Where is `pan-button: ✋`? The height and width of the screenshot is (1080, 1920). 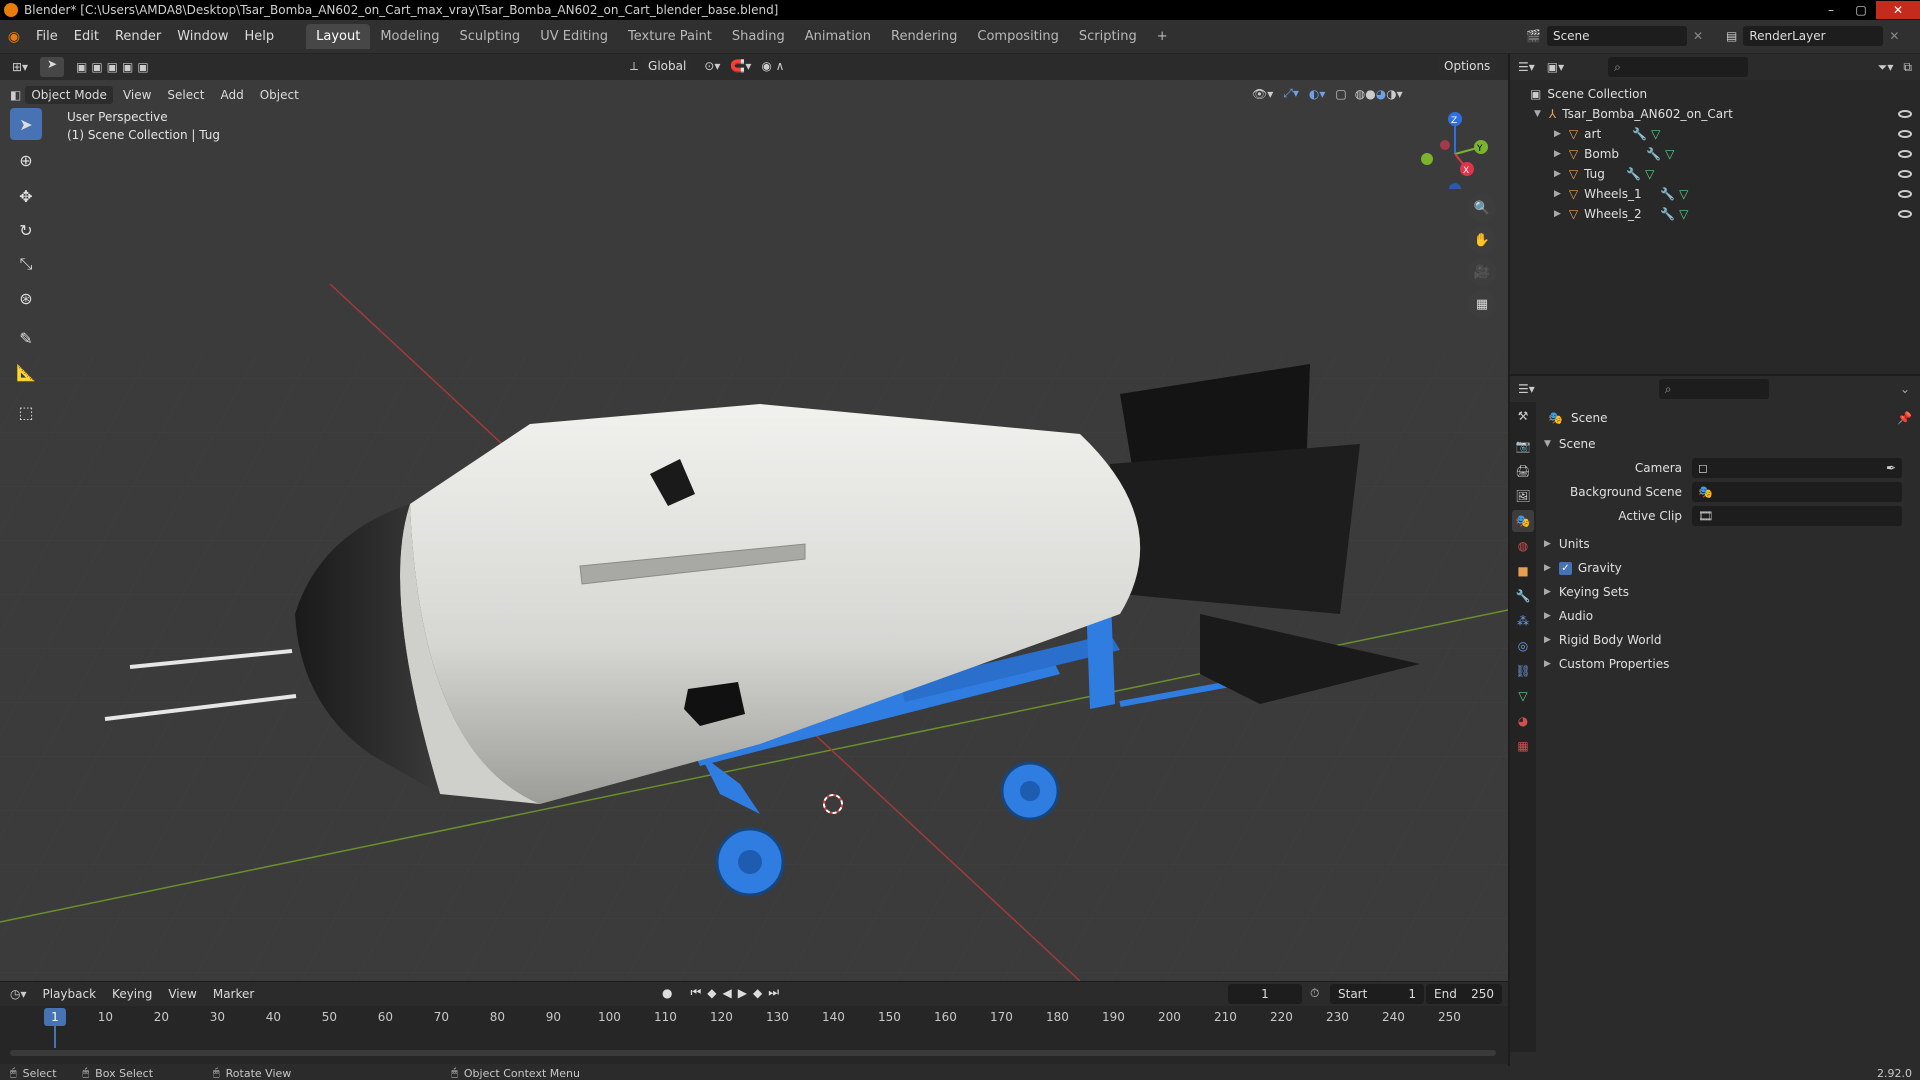 pan-button: ✋ is located at coordinates (1482, 240).